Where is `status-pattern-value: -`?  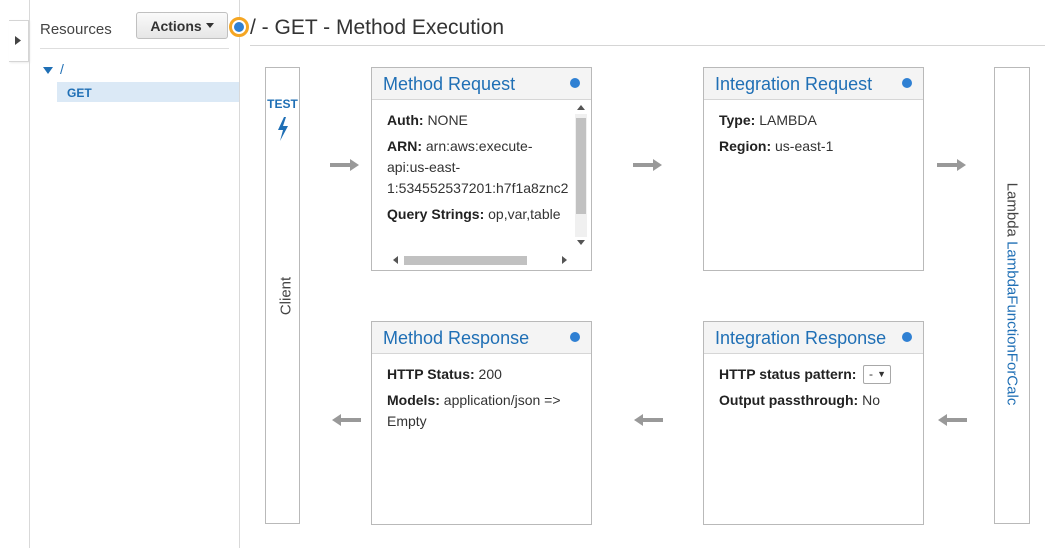
status-pattern-value: - is located at coordinates (871, 374).